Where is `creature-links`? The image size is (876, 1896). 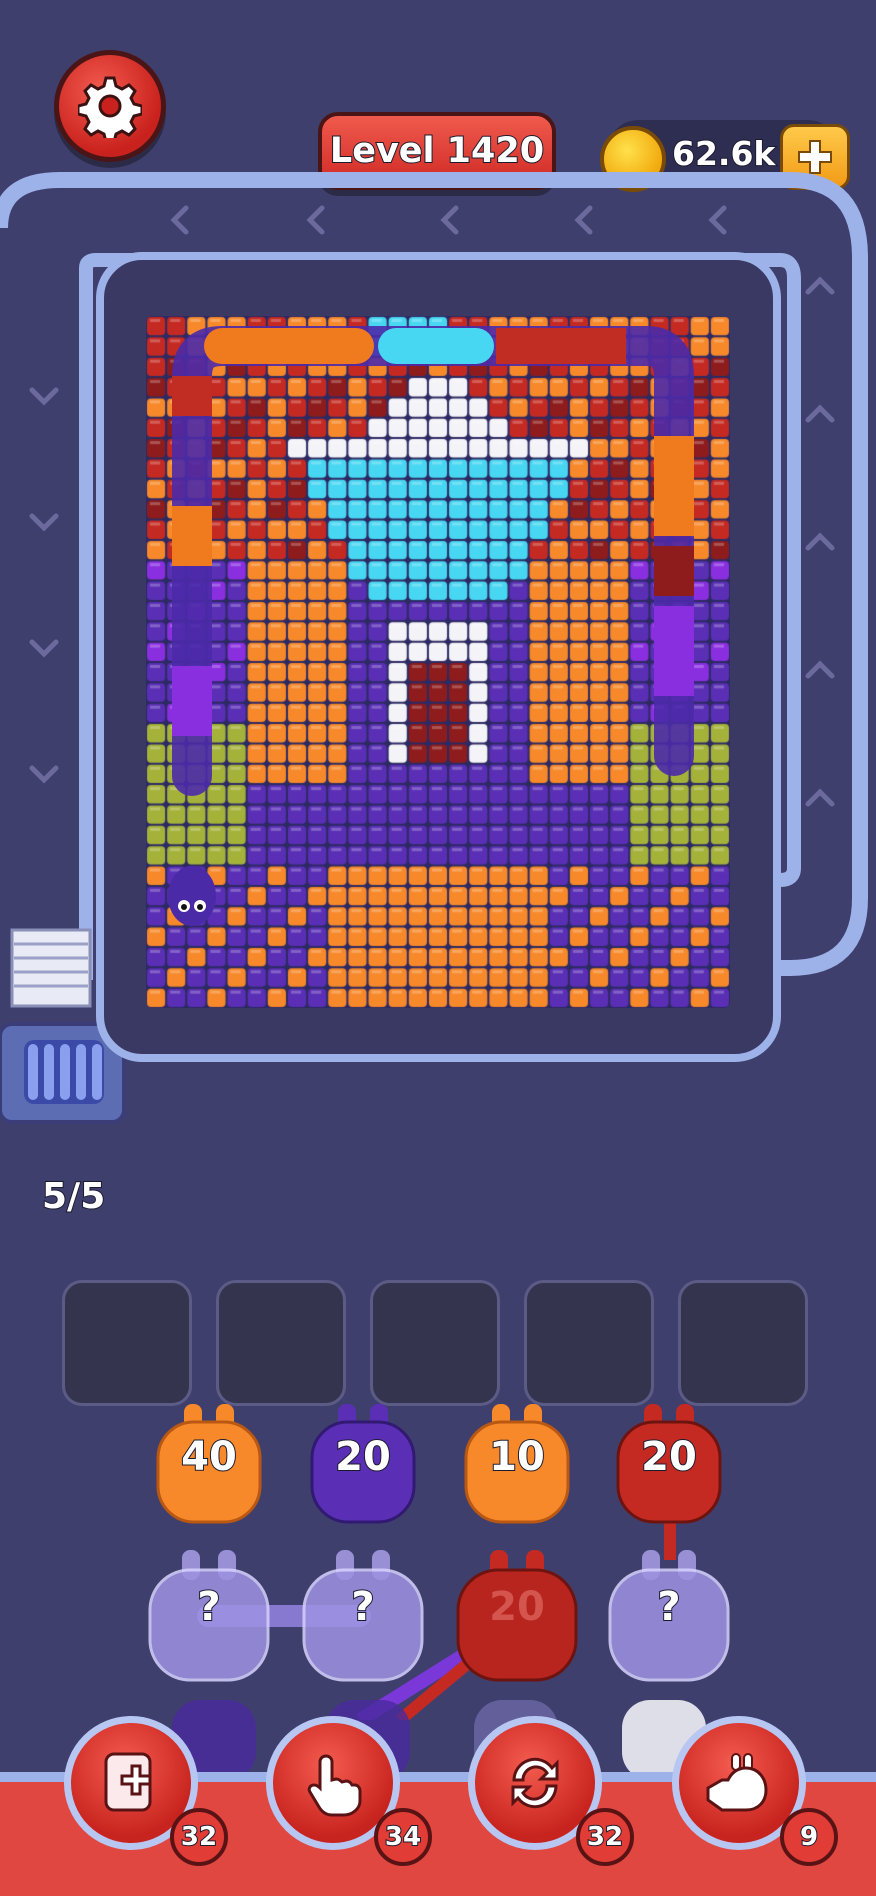 creature-links is located at coordinates (436, 1575).